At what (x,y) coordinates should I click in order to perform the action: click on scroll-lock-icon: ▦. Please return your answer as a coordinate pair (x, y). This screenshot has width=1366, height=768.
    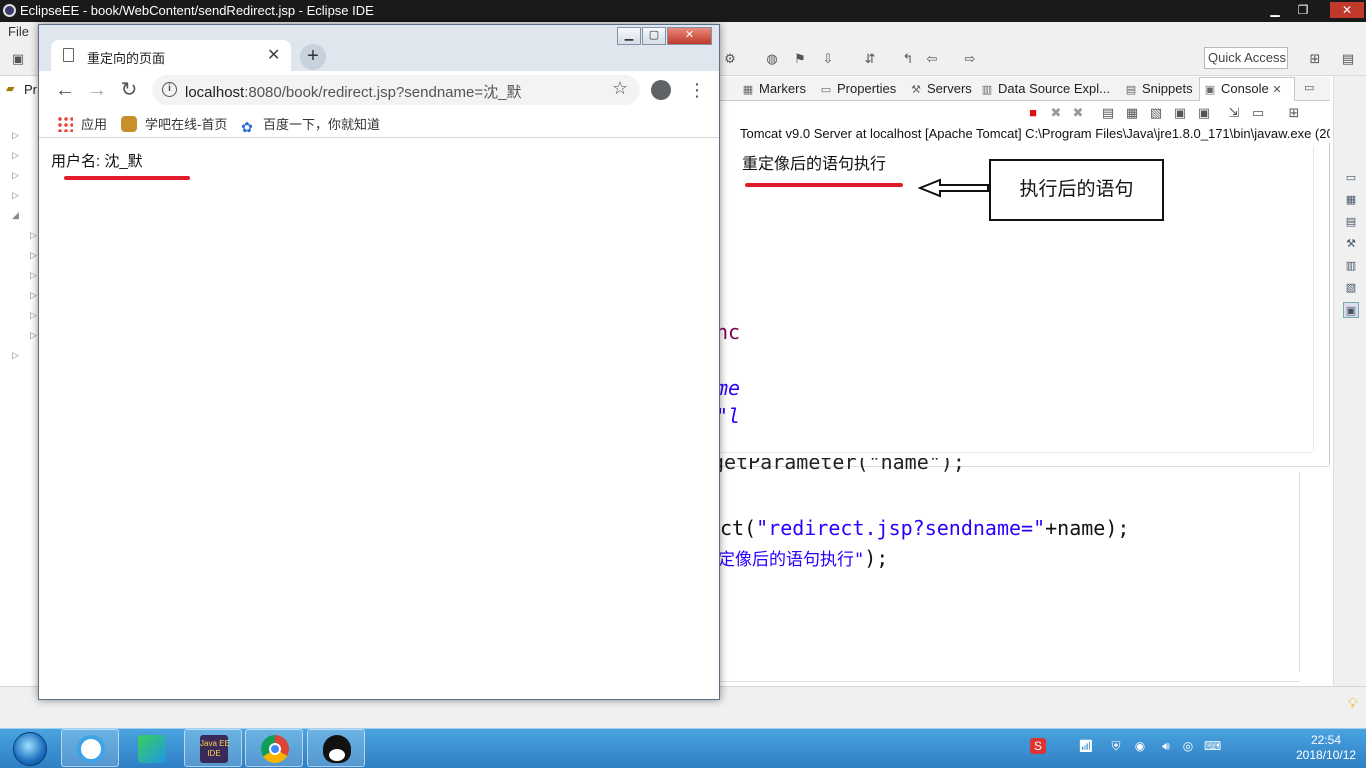
    Looking at the image, I should click on (1132, 113).